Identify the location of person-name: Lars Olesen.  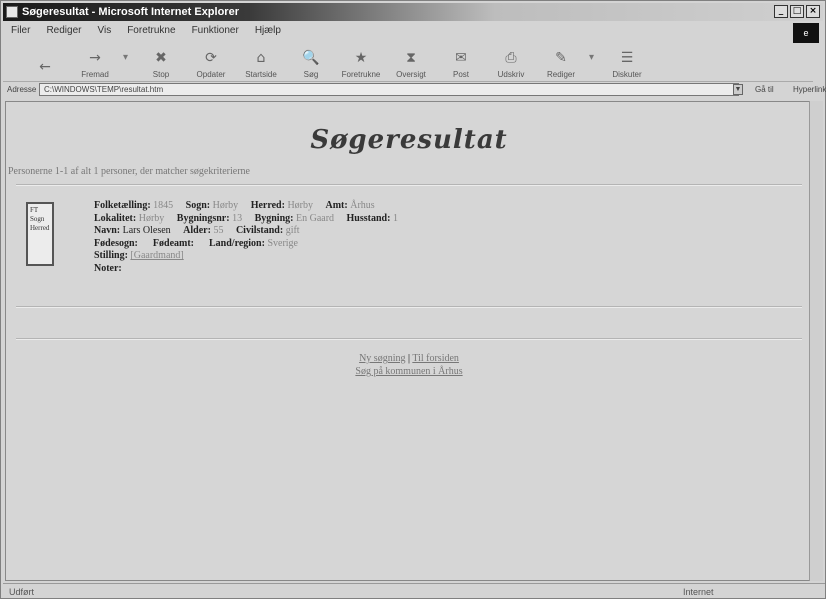
(146, 230).